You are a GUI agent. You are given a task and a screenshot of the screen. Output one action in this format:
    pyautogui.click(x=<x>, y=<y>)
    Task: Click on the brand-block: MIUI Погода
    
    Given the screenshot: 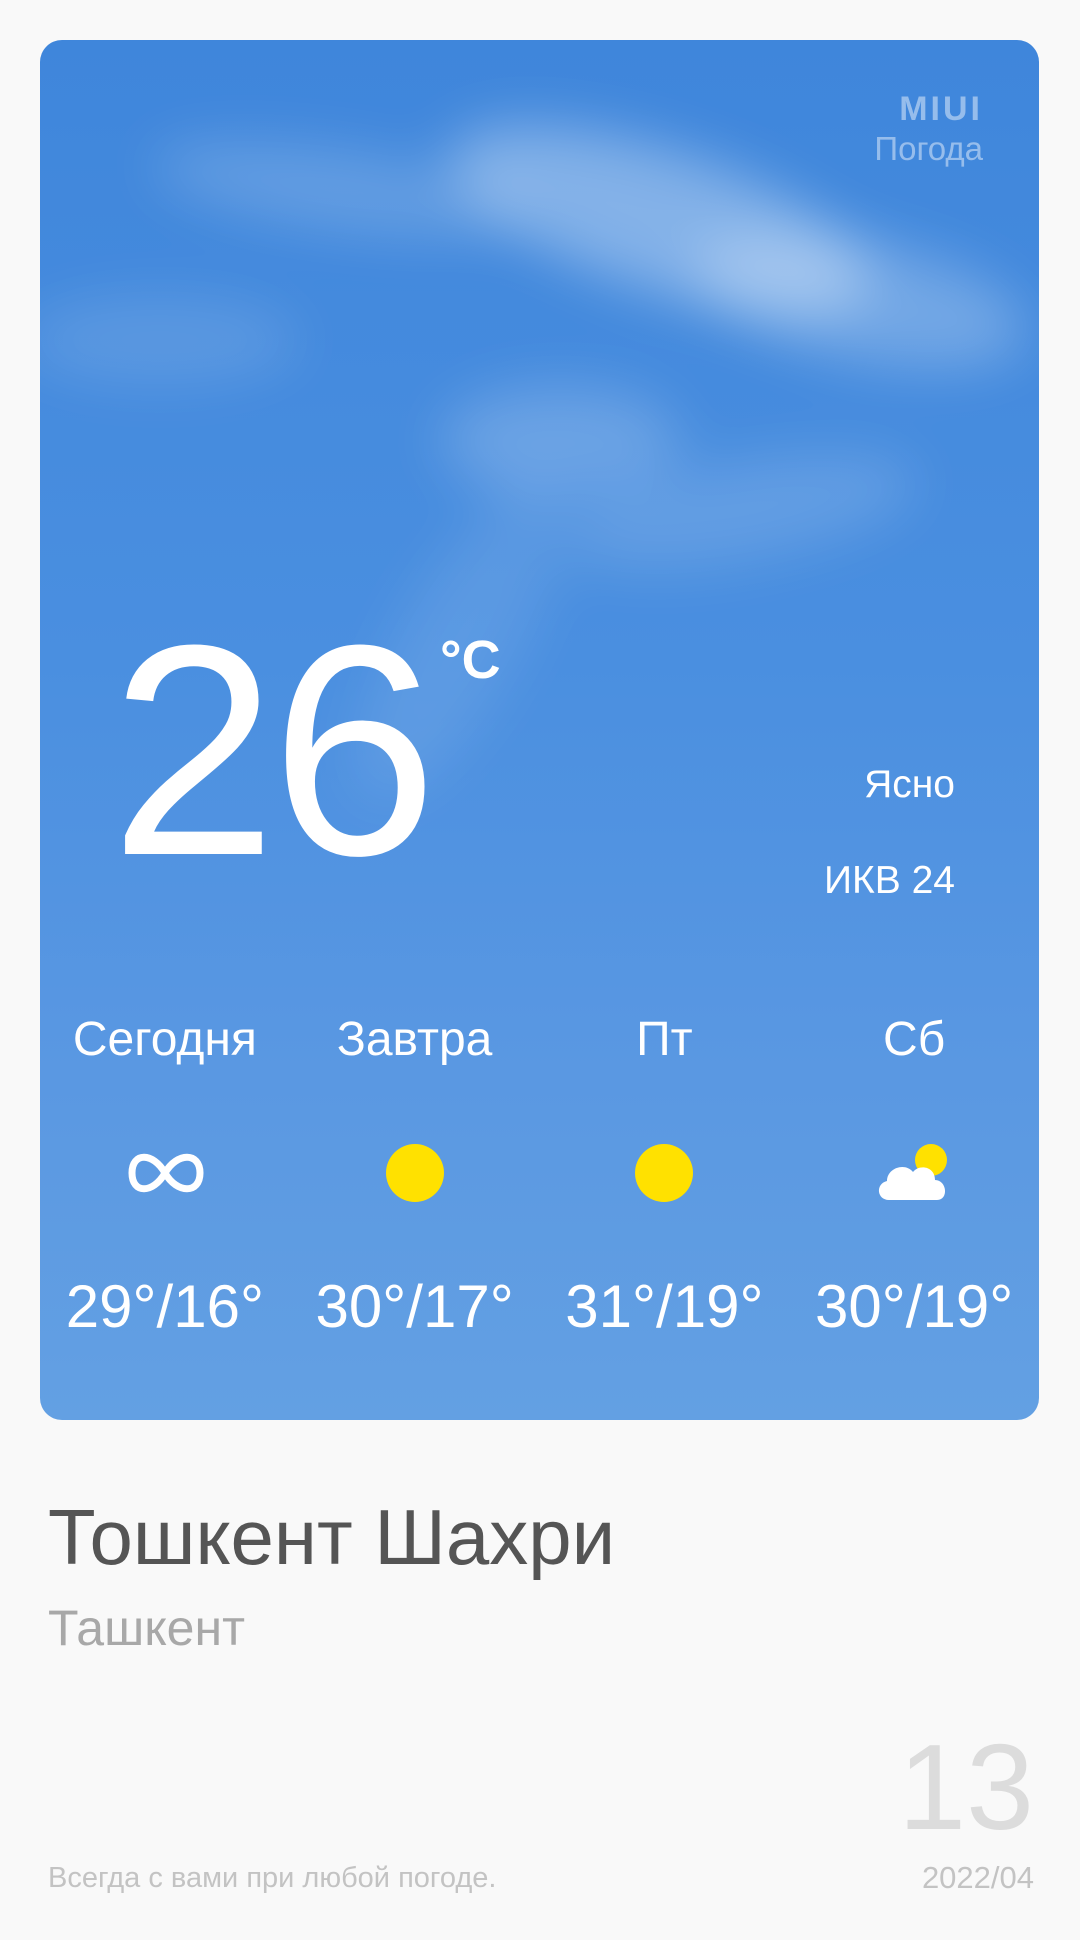 What is the action you would take?
    pyautogui.click(x=928, y=130)
    